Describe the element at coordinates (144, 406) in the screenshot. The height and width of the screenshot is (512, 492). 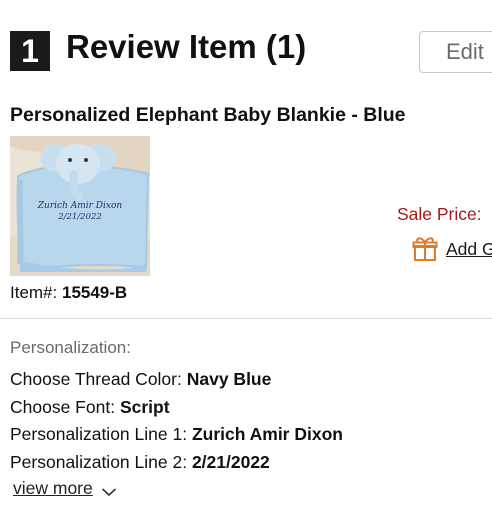
I see `personalization-row-value: Script` at that location.